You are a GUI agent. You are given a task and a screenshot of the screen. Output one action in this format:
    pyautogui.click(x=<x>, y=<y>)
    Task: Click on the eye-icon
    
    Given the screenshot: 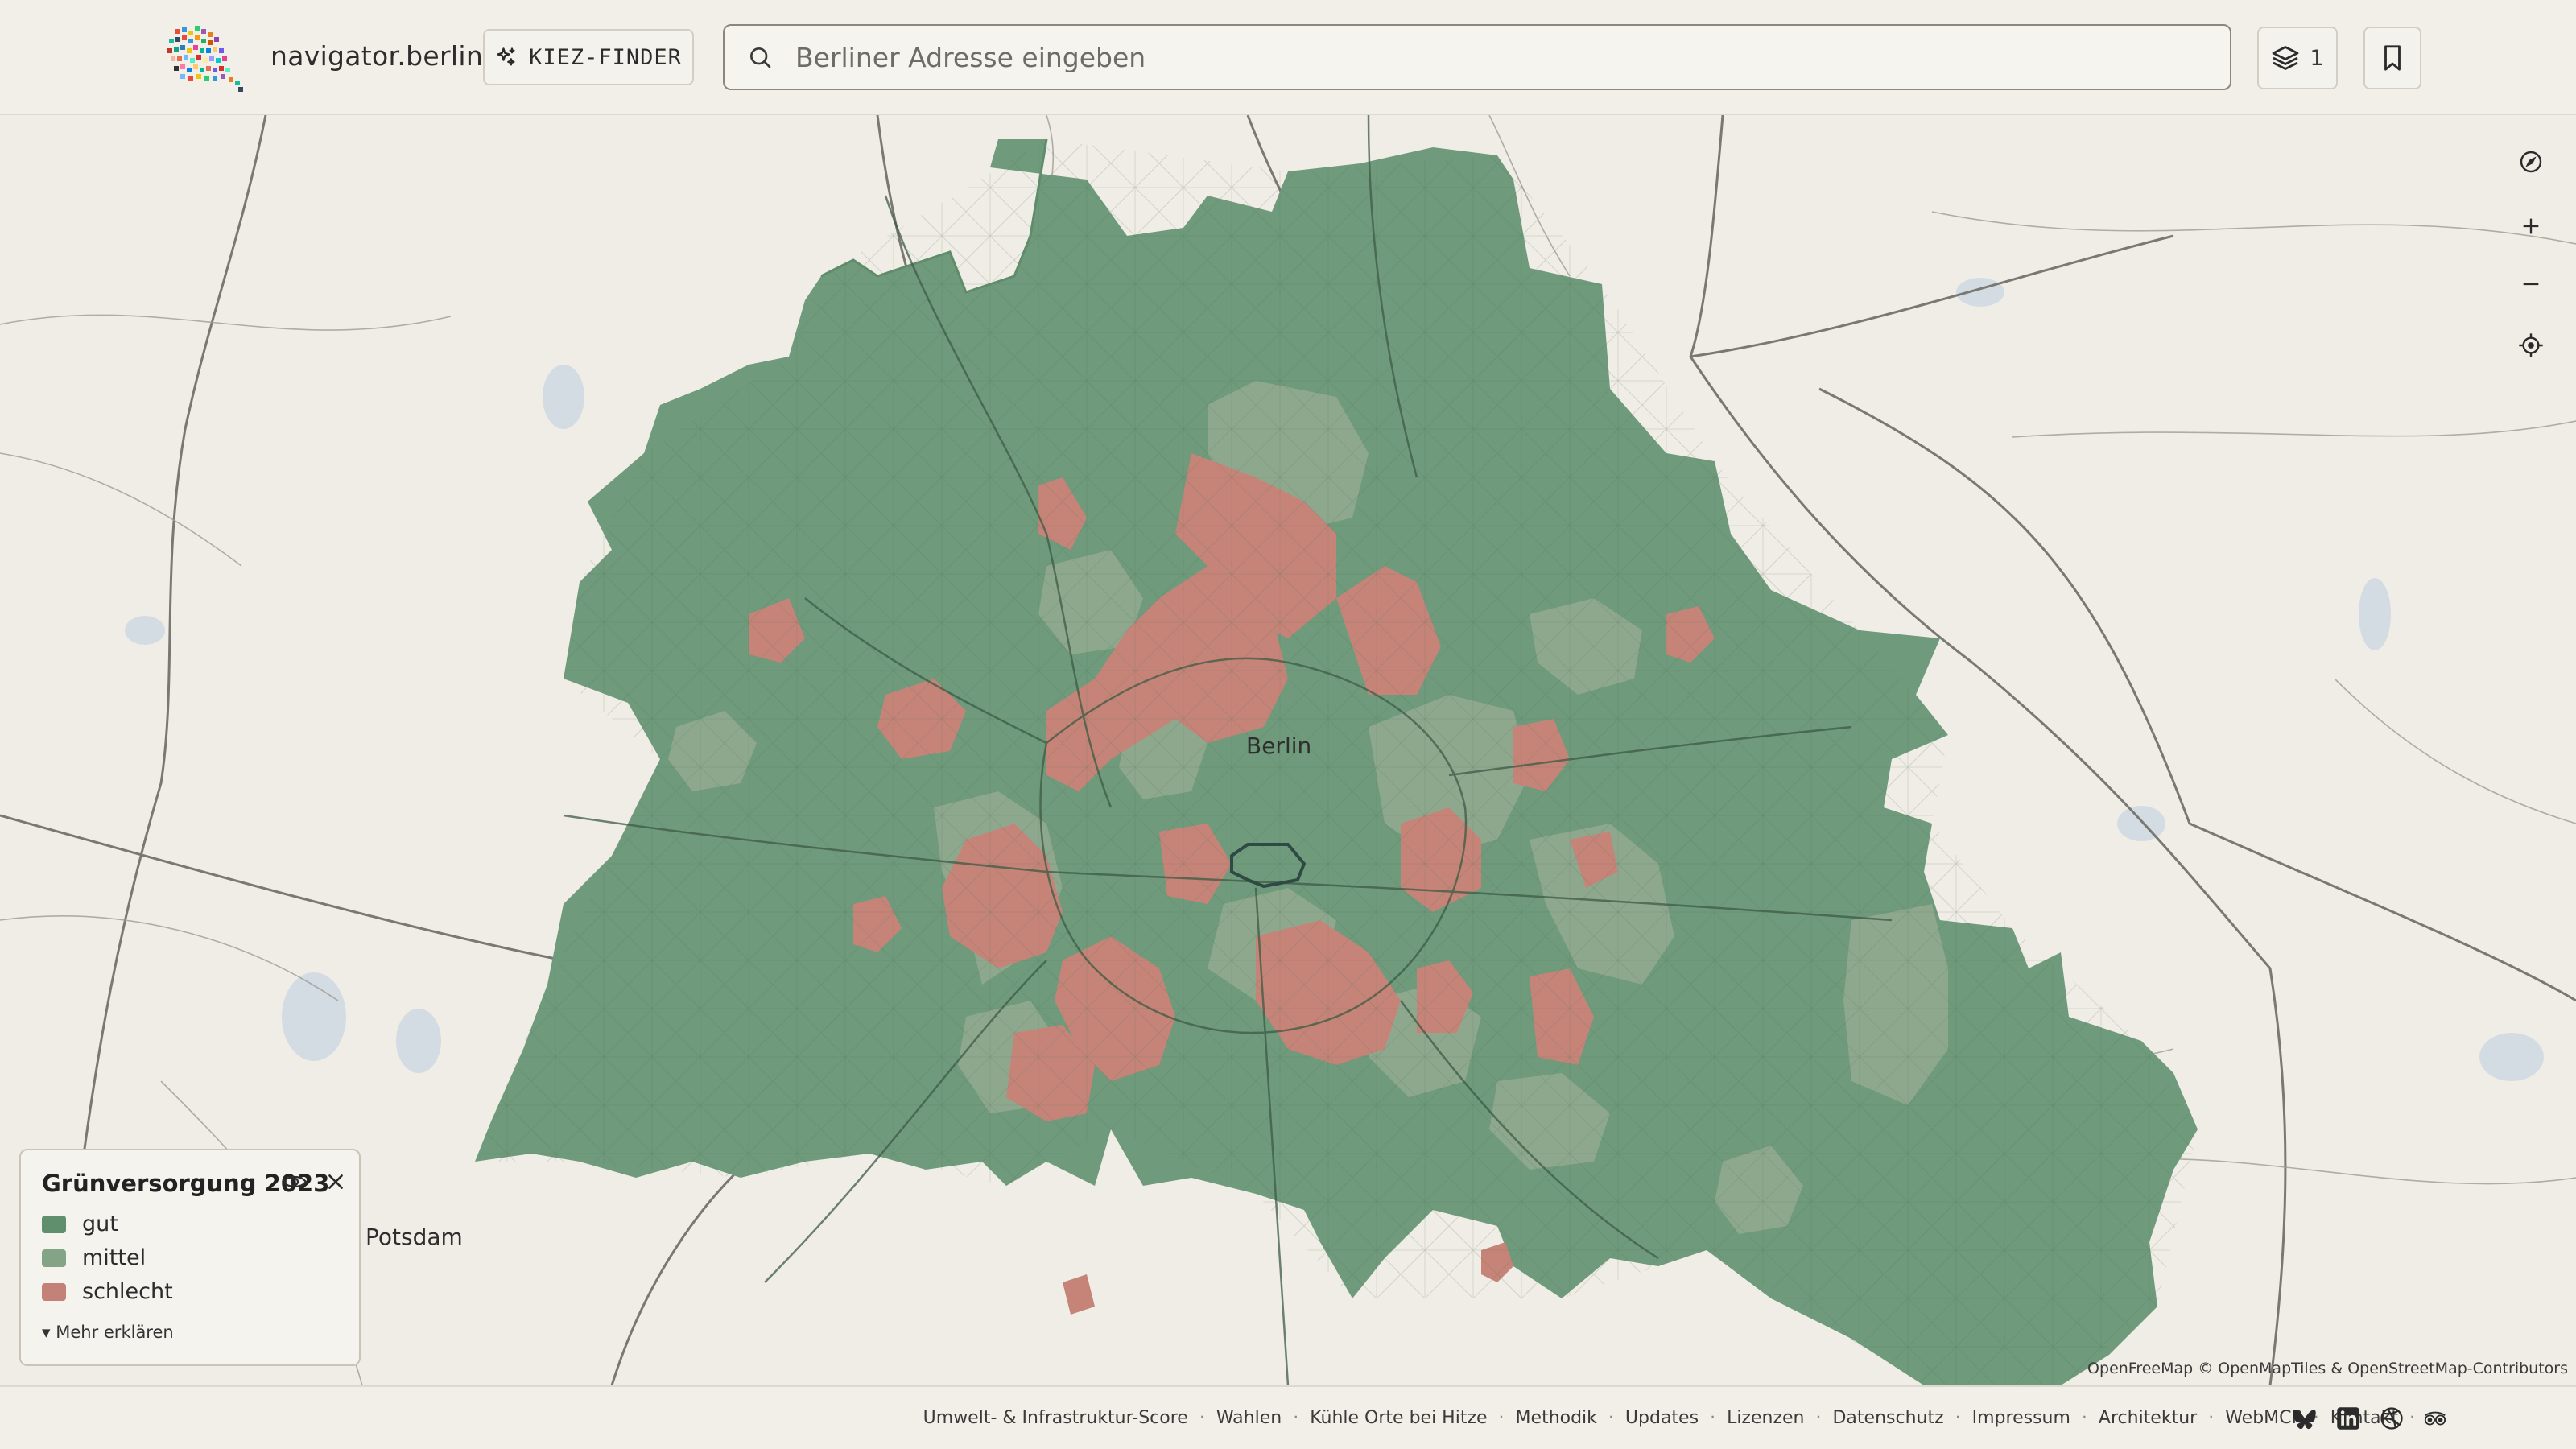 What is the action you would take?
    pyautogui.click(x=295, y=1181)
    